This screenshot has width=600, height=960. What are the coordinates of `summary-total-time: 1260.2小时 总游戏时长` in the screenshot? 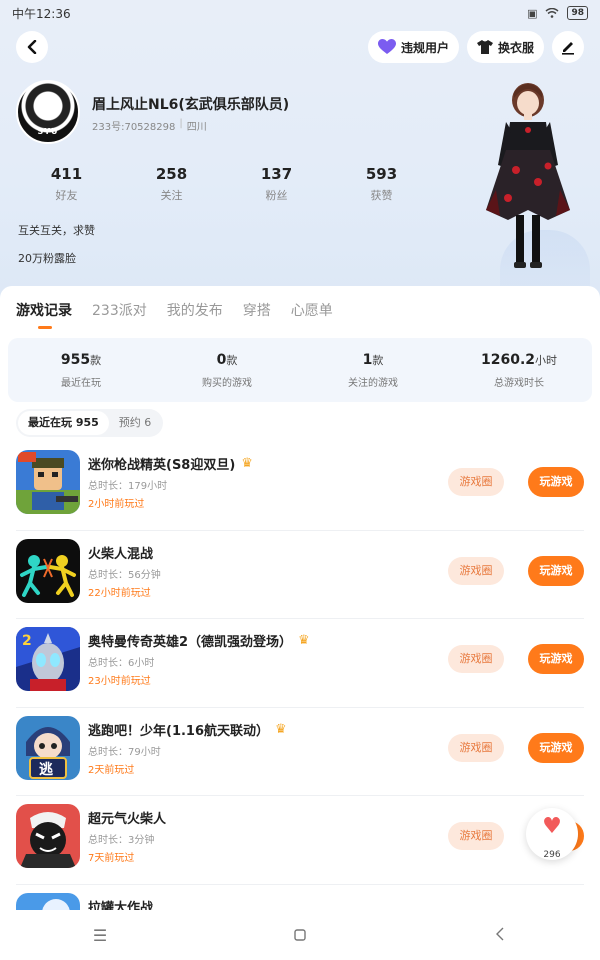 It's located at (519, 370).